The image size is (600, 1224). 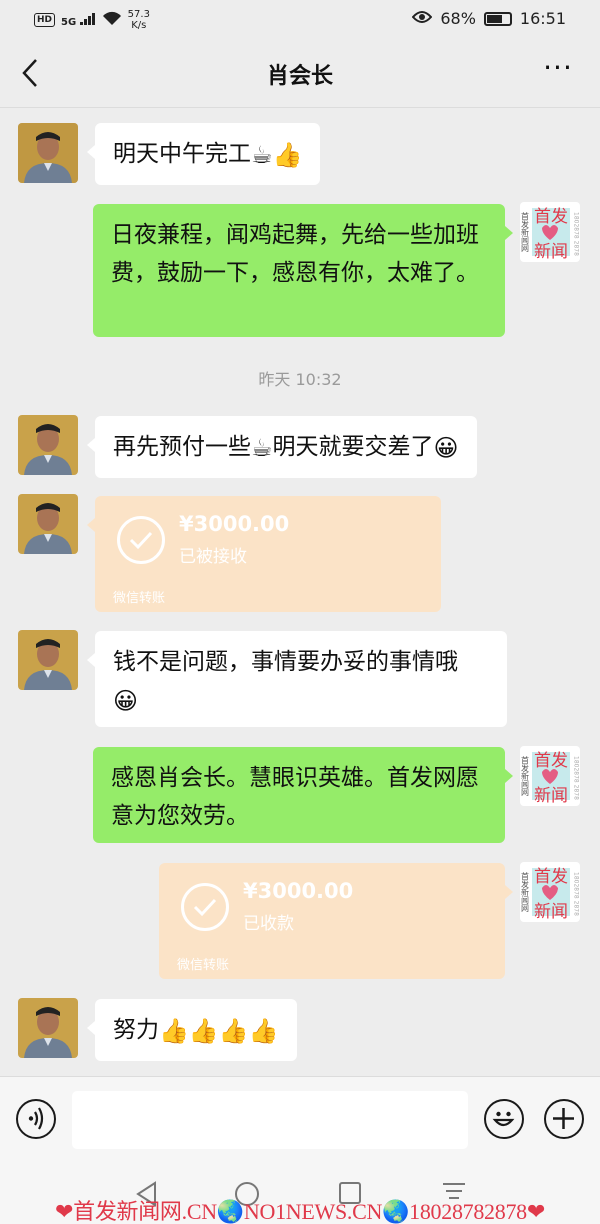 I want to click on message-text: 明天就要交差了, so click(x=353, y=447).